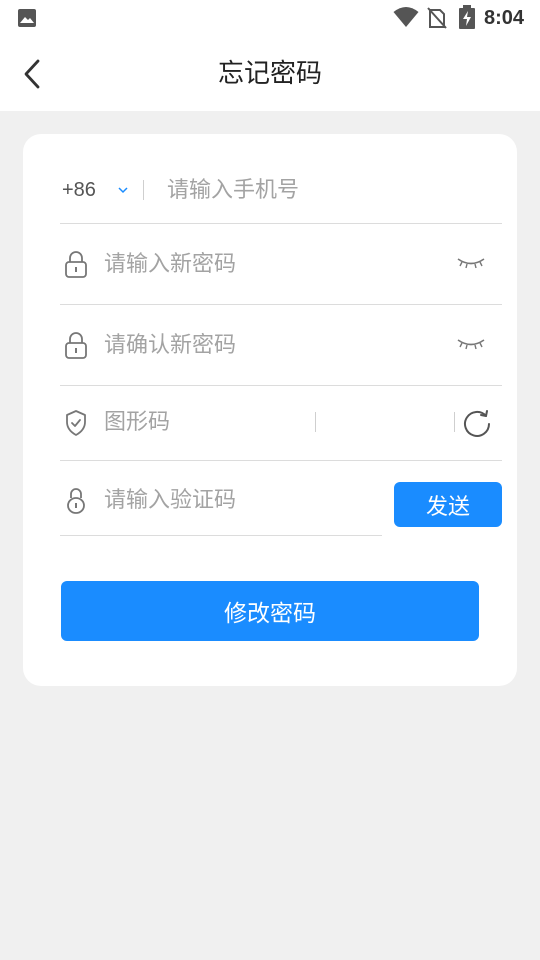 Image resolution: width=540 pixels, height=960 pixels. What do you see at coordinates (477, 423) in the screenshot?
I see `refresh-icon` at bounding box center [477, 423].